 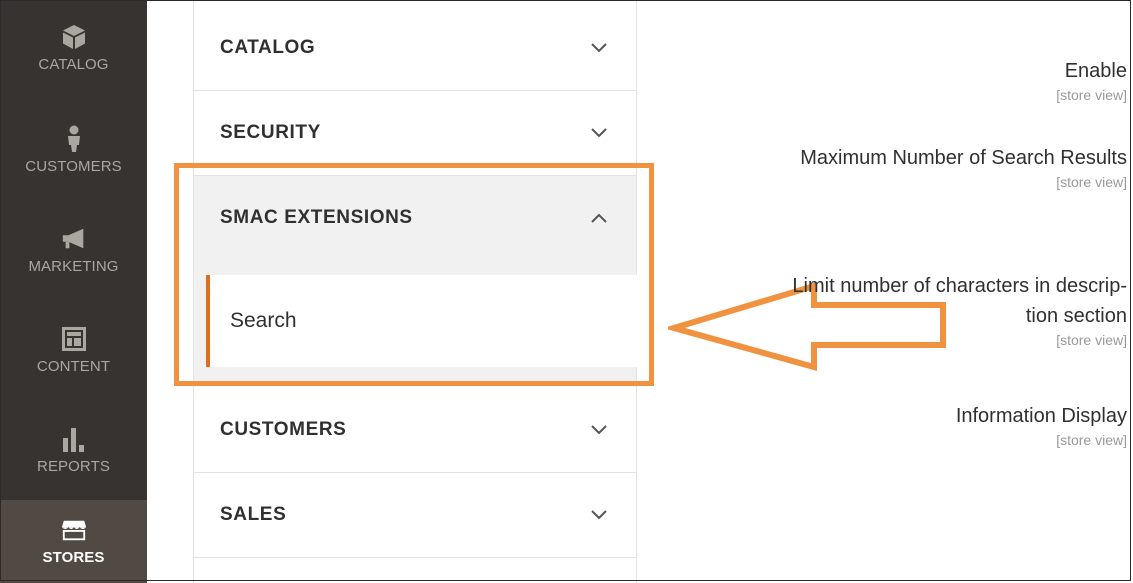 What do you see at coordinates (270, 132) in the screenshot?
I see `tab-title: SECURITY` at bounding box center [270, 132].